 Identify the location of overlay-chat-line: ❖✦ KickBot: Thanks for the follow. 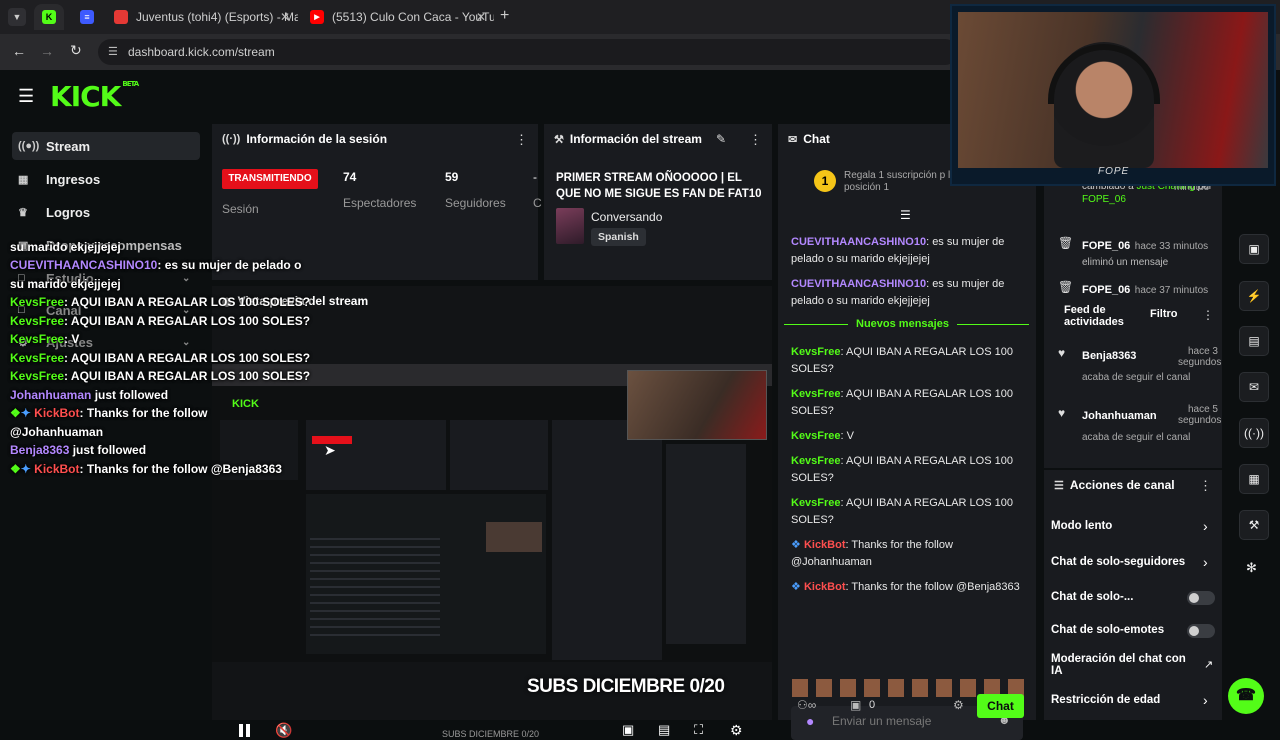
(109, 413).